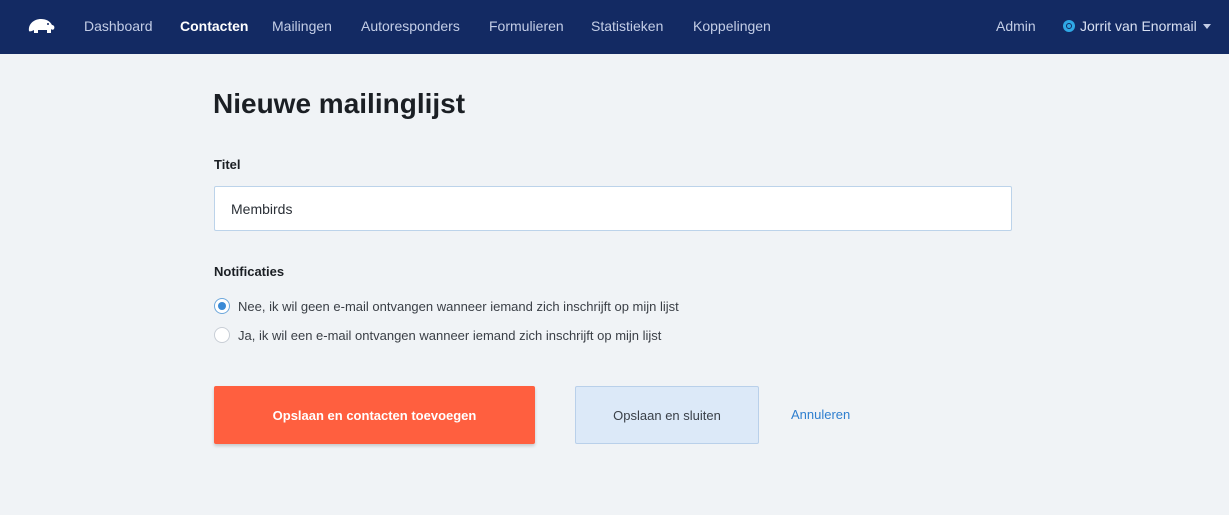  I want to click on nav-item-mailingen: Mailingen, so click(302, 26).